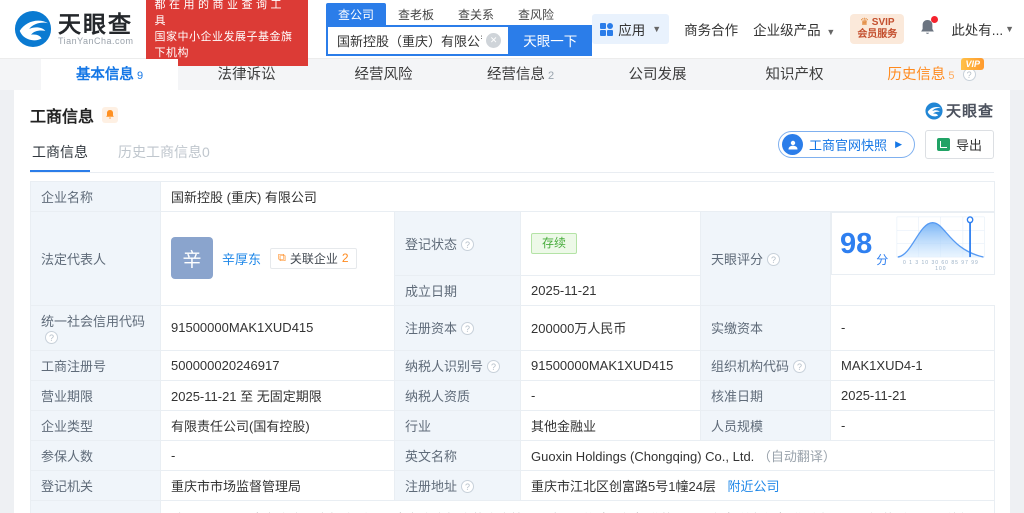 The width and height of the screenshot is (1024, 513). I want to click on field-label: 注册地址?, so click(457, 485).